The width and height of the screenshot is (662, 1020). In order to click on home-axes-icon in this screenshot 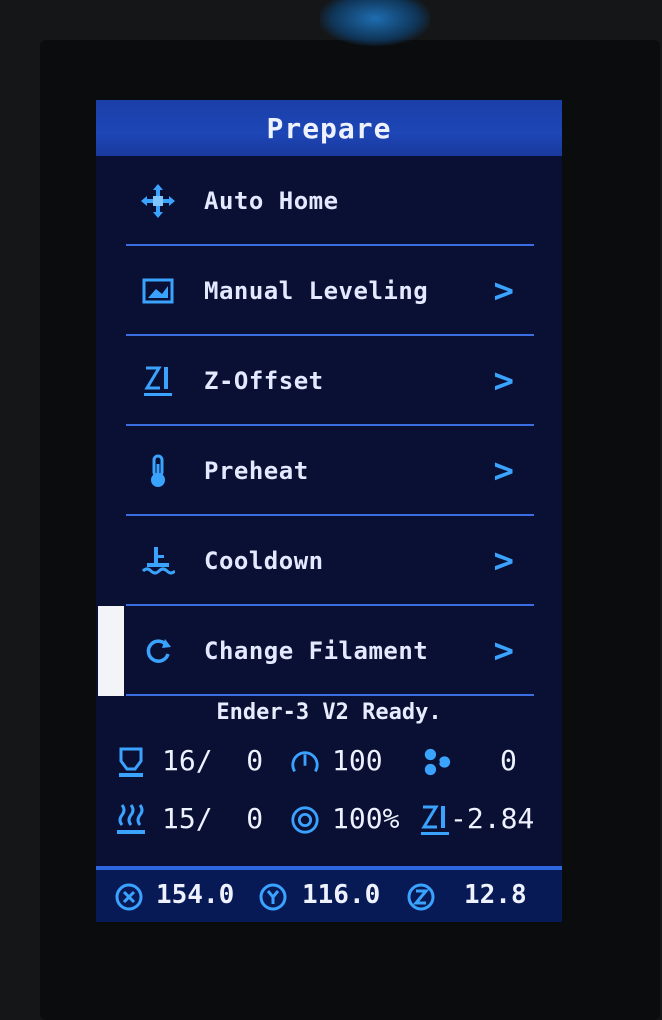, I will do `click(158, 201)`.